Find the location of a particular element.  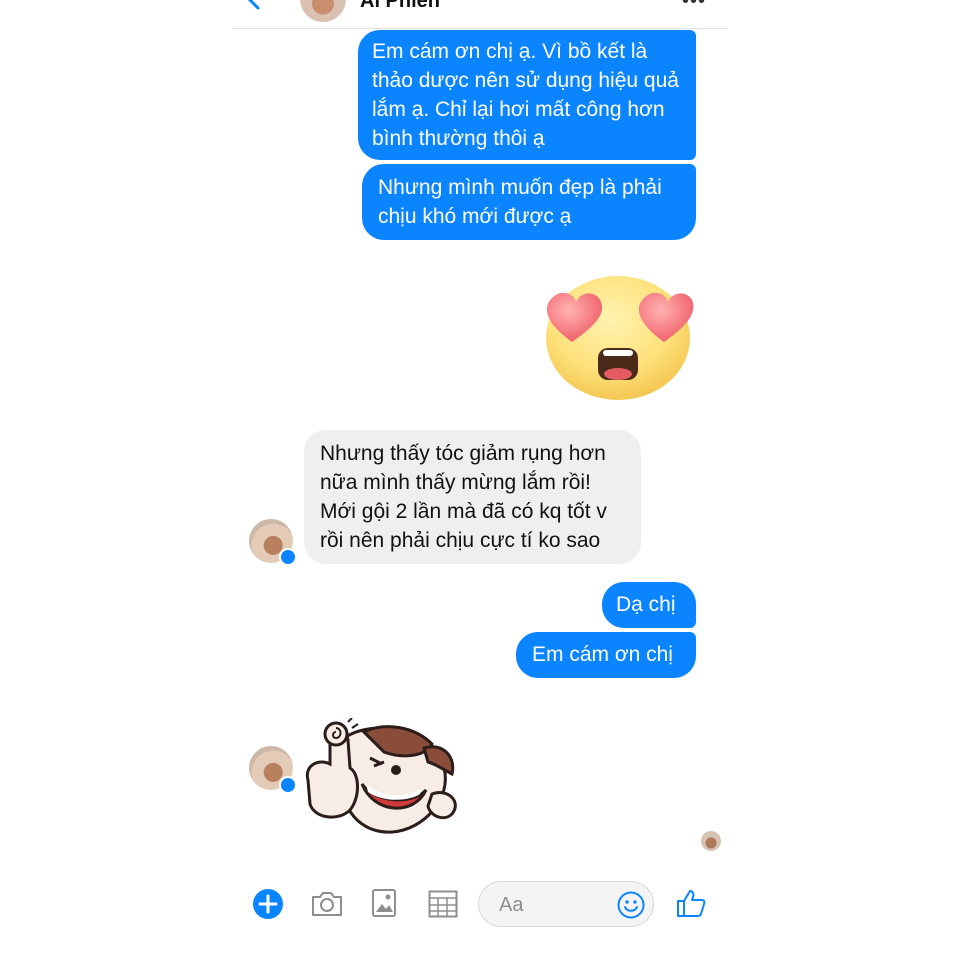

contact-name: Ái Phiên is located at coordinates (400, 6).